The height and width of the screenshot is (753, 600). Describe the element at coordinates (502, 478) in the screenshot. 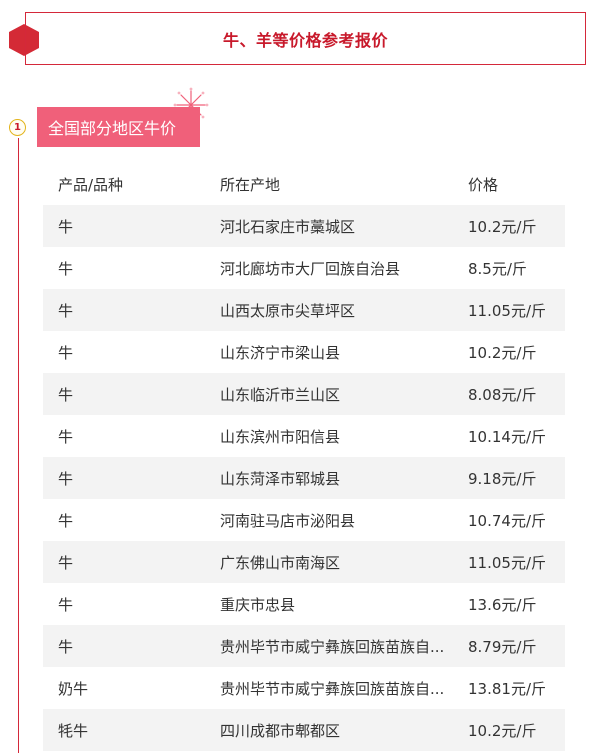

I see `cell-price: 9.18元/斤` at that location.